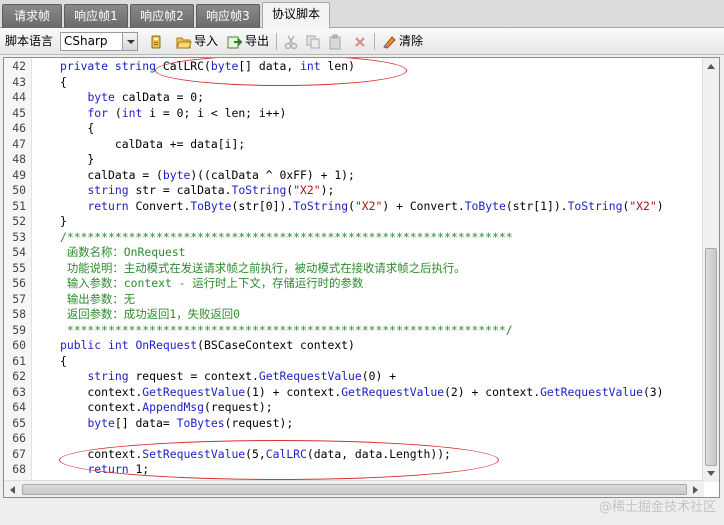 The width and height of the screenshot is (724, 525). I want to click on code-token: len), so click(337, 66).